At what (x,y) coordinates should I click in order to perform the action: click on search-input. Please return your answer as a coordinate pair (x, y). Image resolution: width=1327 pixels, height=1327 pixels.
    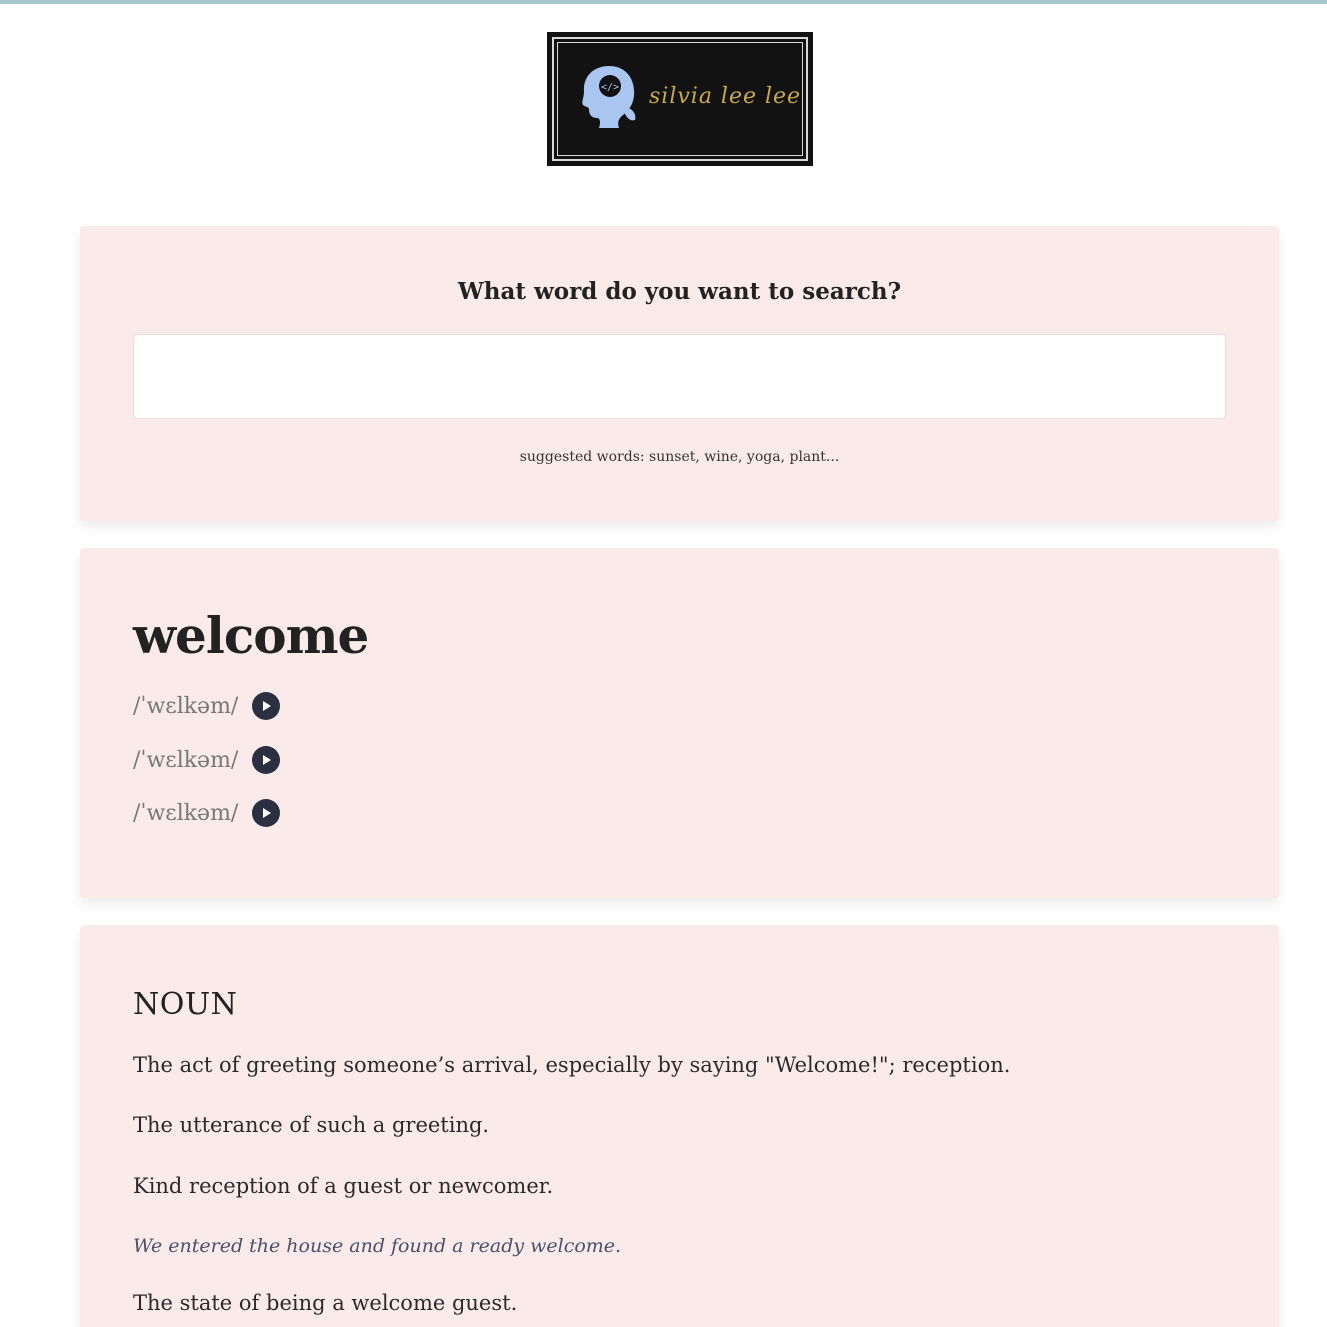
    Looking at the image, I should click on (679, 376).